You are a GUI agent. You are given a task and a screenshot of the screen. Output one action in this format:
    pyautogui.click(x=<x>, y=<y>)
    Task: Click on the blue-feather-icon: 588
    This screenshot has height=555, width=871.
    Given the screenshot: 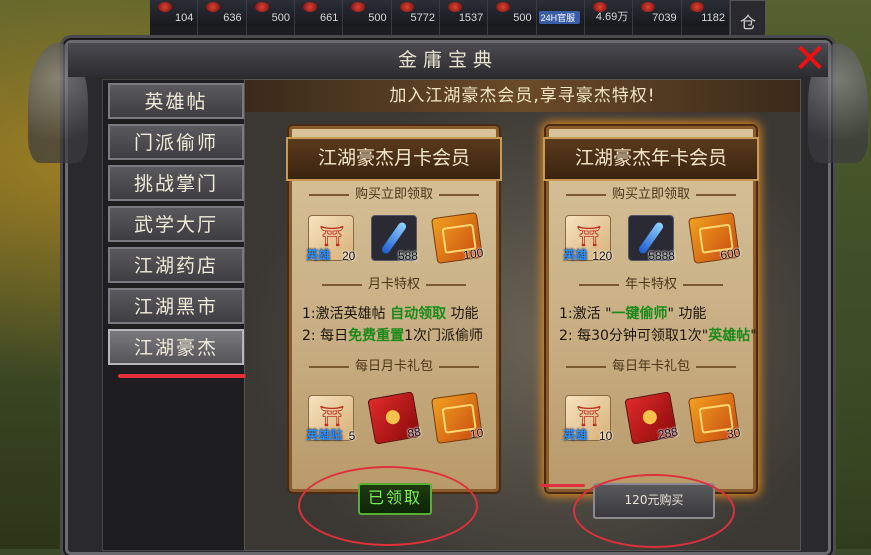 What is the action you would take?
    pyautogui.click(x=394, y=239)
    